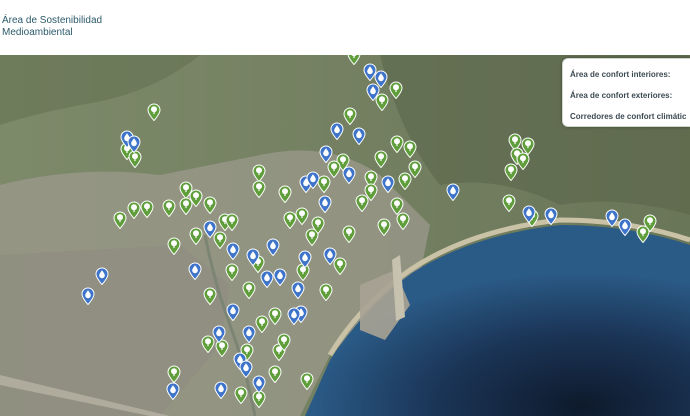 This screenshot has height=416, width=690. I want to click on legend-panel: Área de confort interiores, so click(626, 92).